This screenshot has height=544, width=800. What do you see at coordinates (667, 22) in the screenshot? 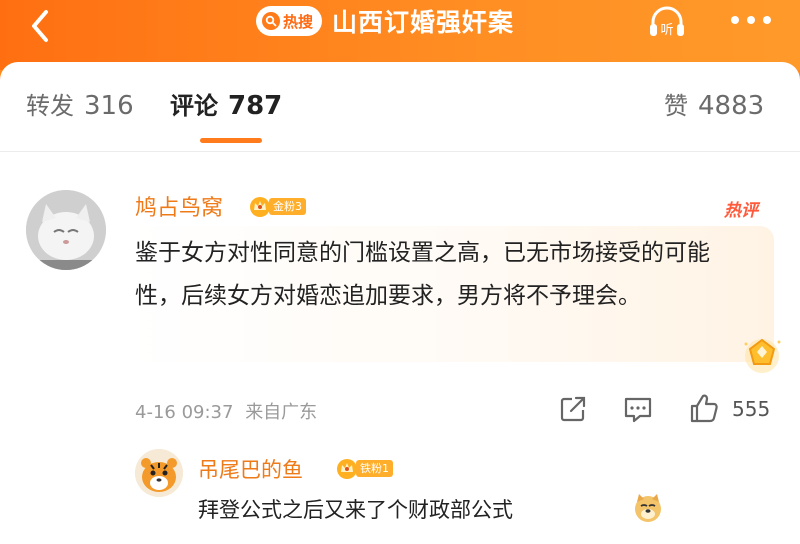
I see `listen-headphones-icon: 听` at bounding box center [667, 22].